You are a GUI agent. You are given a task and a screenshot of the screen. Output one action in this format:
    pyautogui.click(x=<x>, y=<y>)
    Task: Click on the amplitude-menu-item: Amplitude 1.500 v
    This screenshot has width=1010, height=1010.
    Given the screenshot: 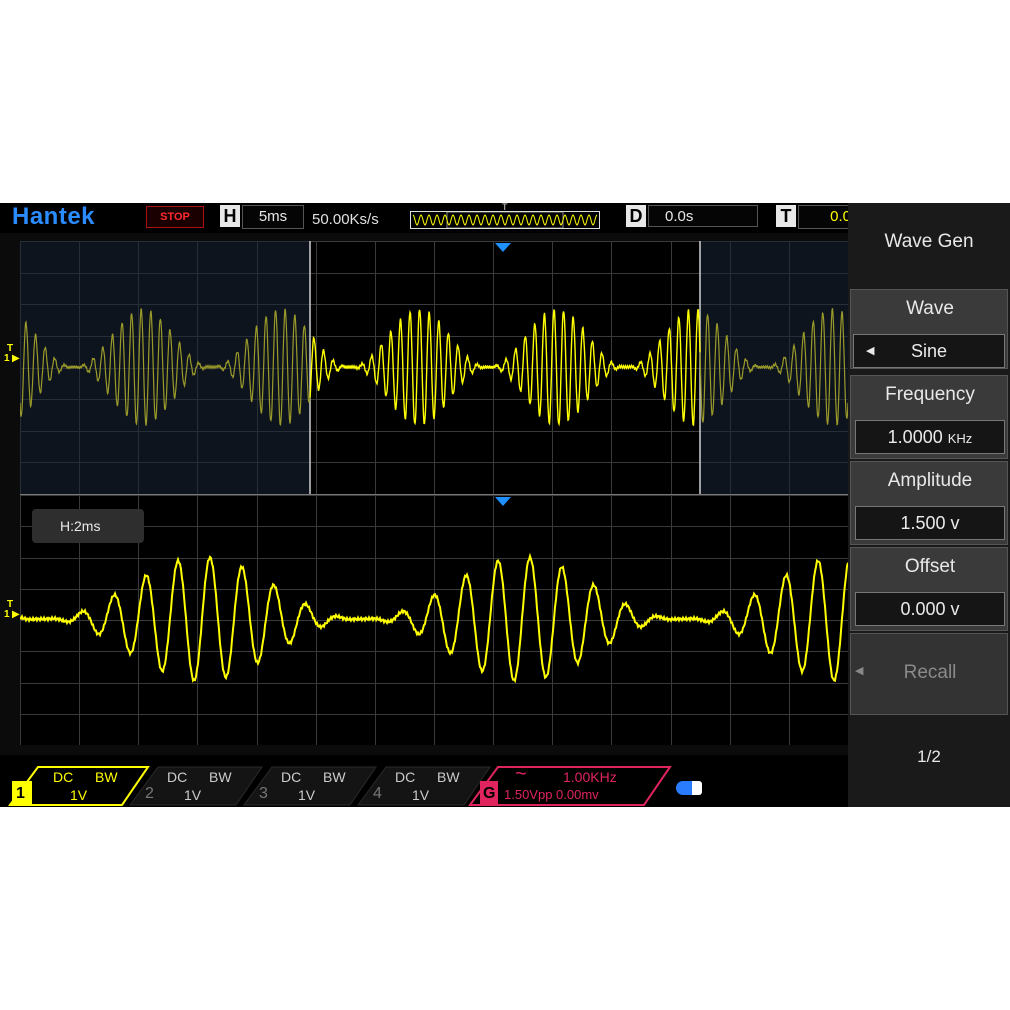 What is the action you would take?
    pyautogui.click(x=929, y=503)
    